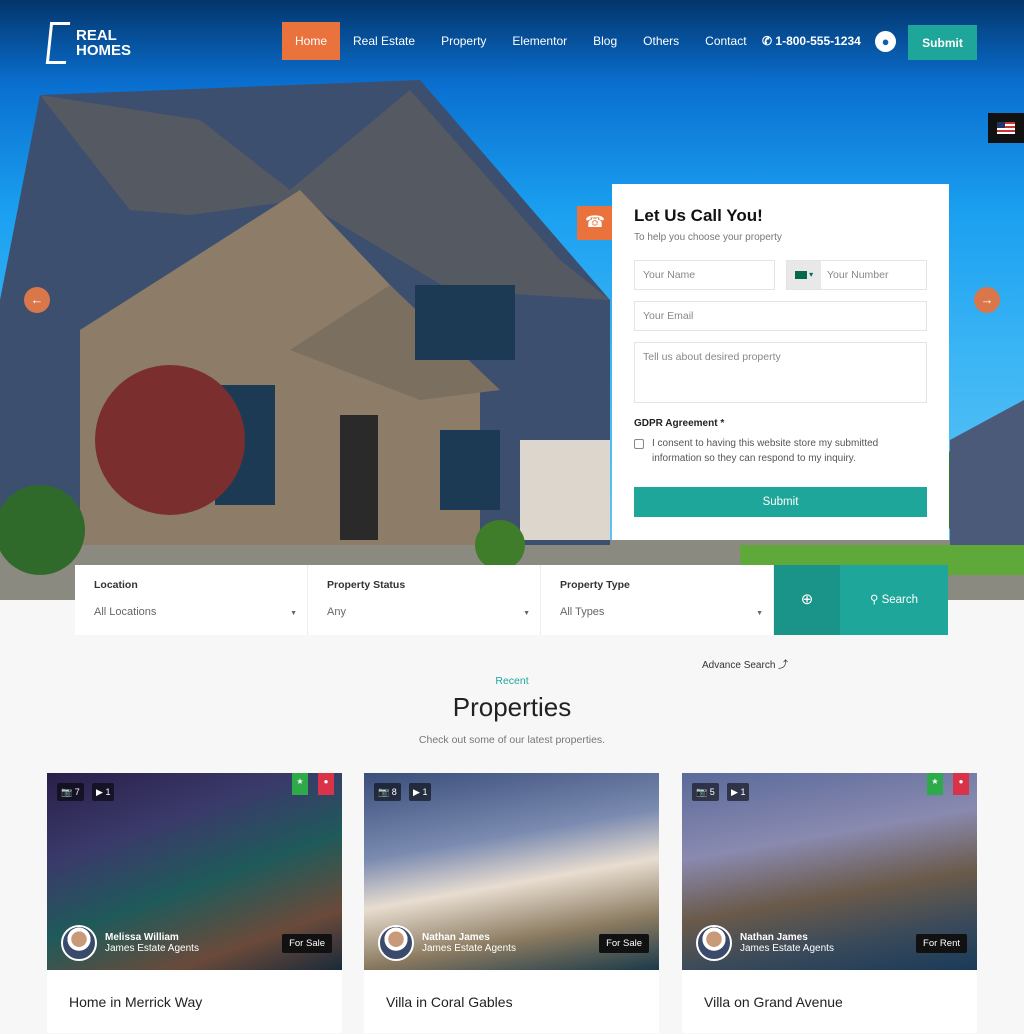 This screenshot has width=1024, height=1034. What do you see at coordinates (639, 444) in the screenshot?
I see `gdpr-checkbox` at bounding box center [639, 444].